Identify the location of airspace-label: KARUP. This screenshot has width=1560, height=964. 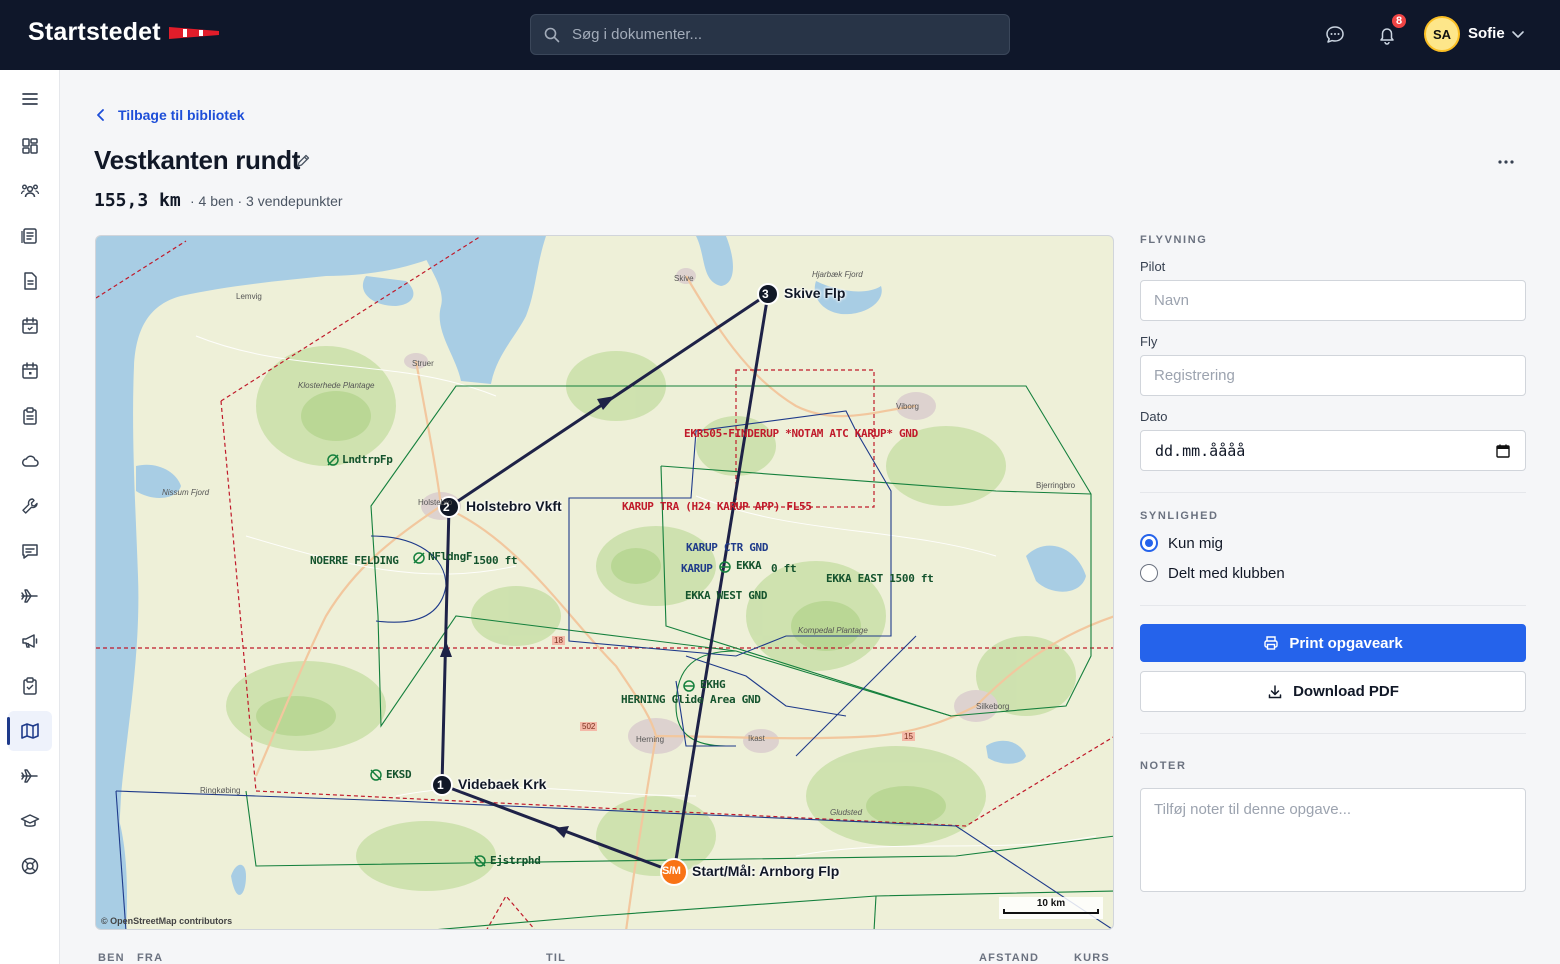
(697, 568).